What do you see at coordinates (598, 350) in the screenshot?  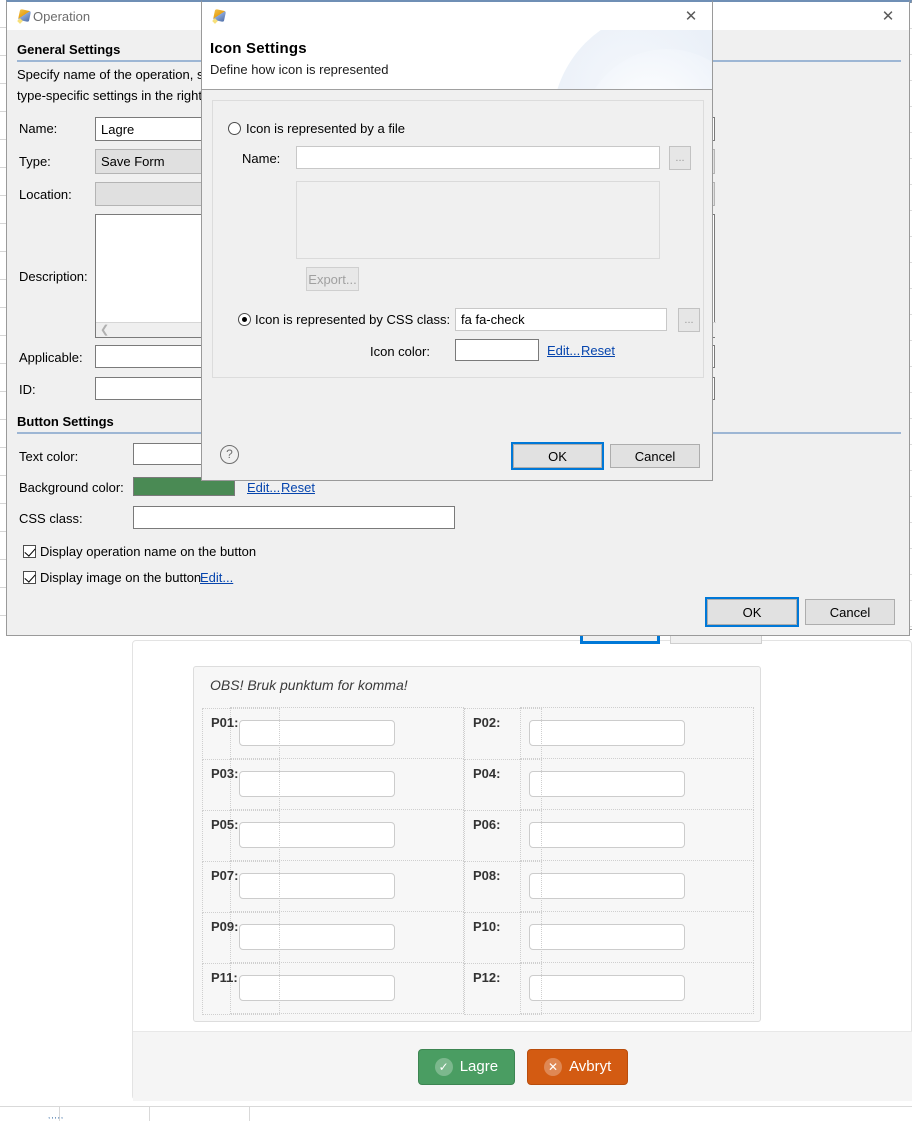 I see `icon-color-reset-link: Reset` at bounding box center [598, 350].